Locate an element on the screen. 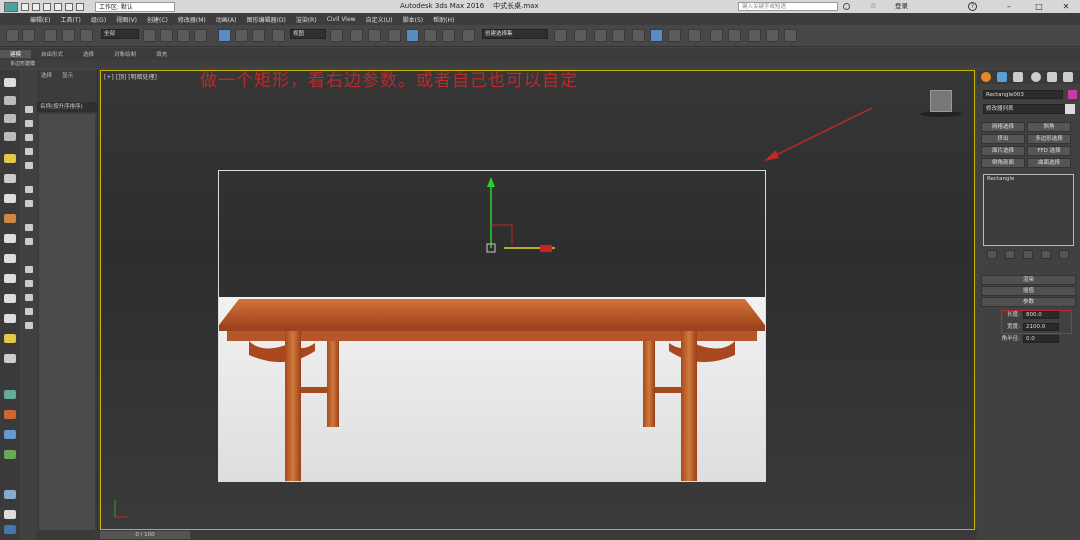  binoculars-icon is located at coordinates (846, 6).